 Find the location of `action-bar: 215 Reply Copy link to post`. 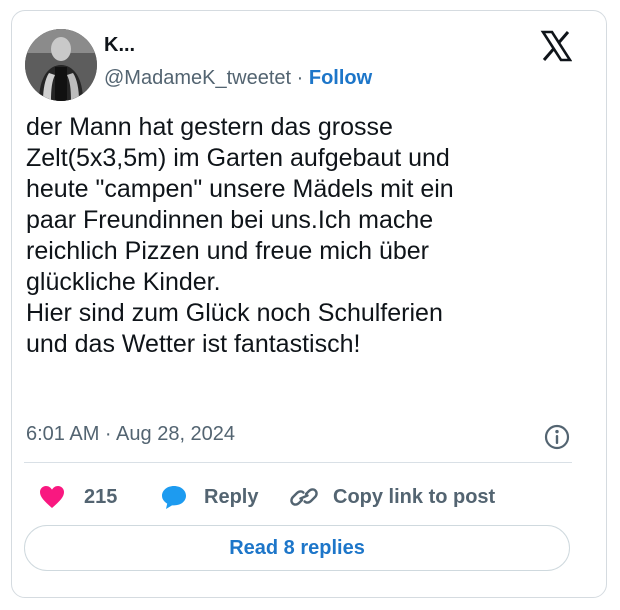

action-bar: 215 Reply Copy link to post is located at coordinates (310, 497).